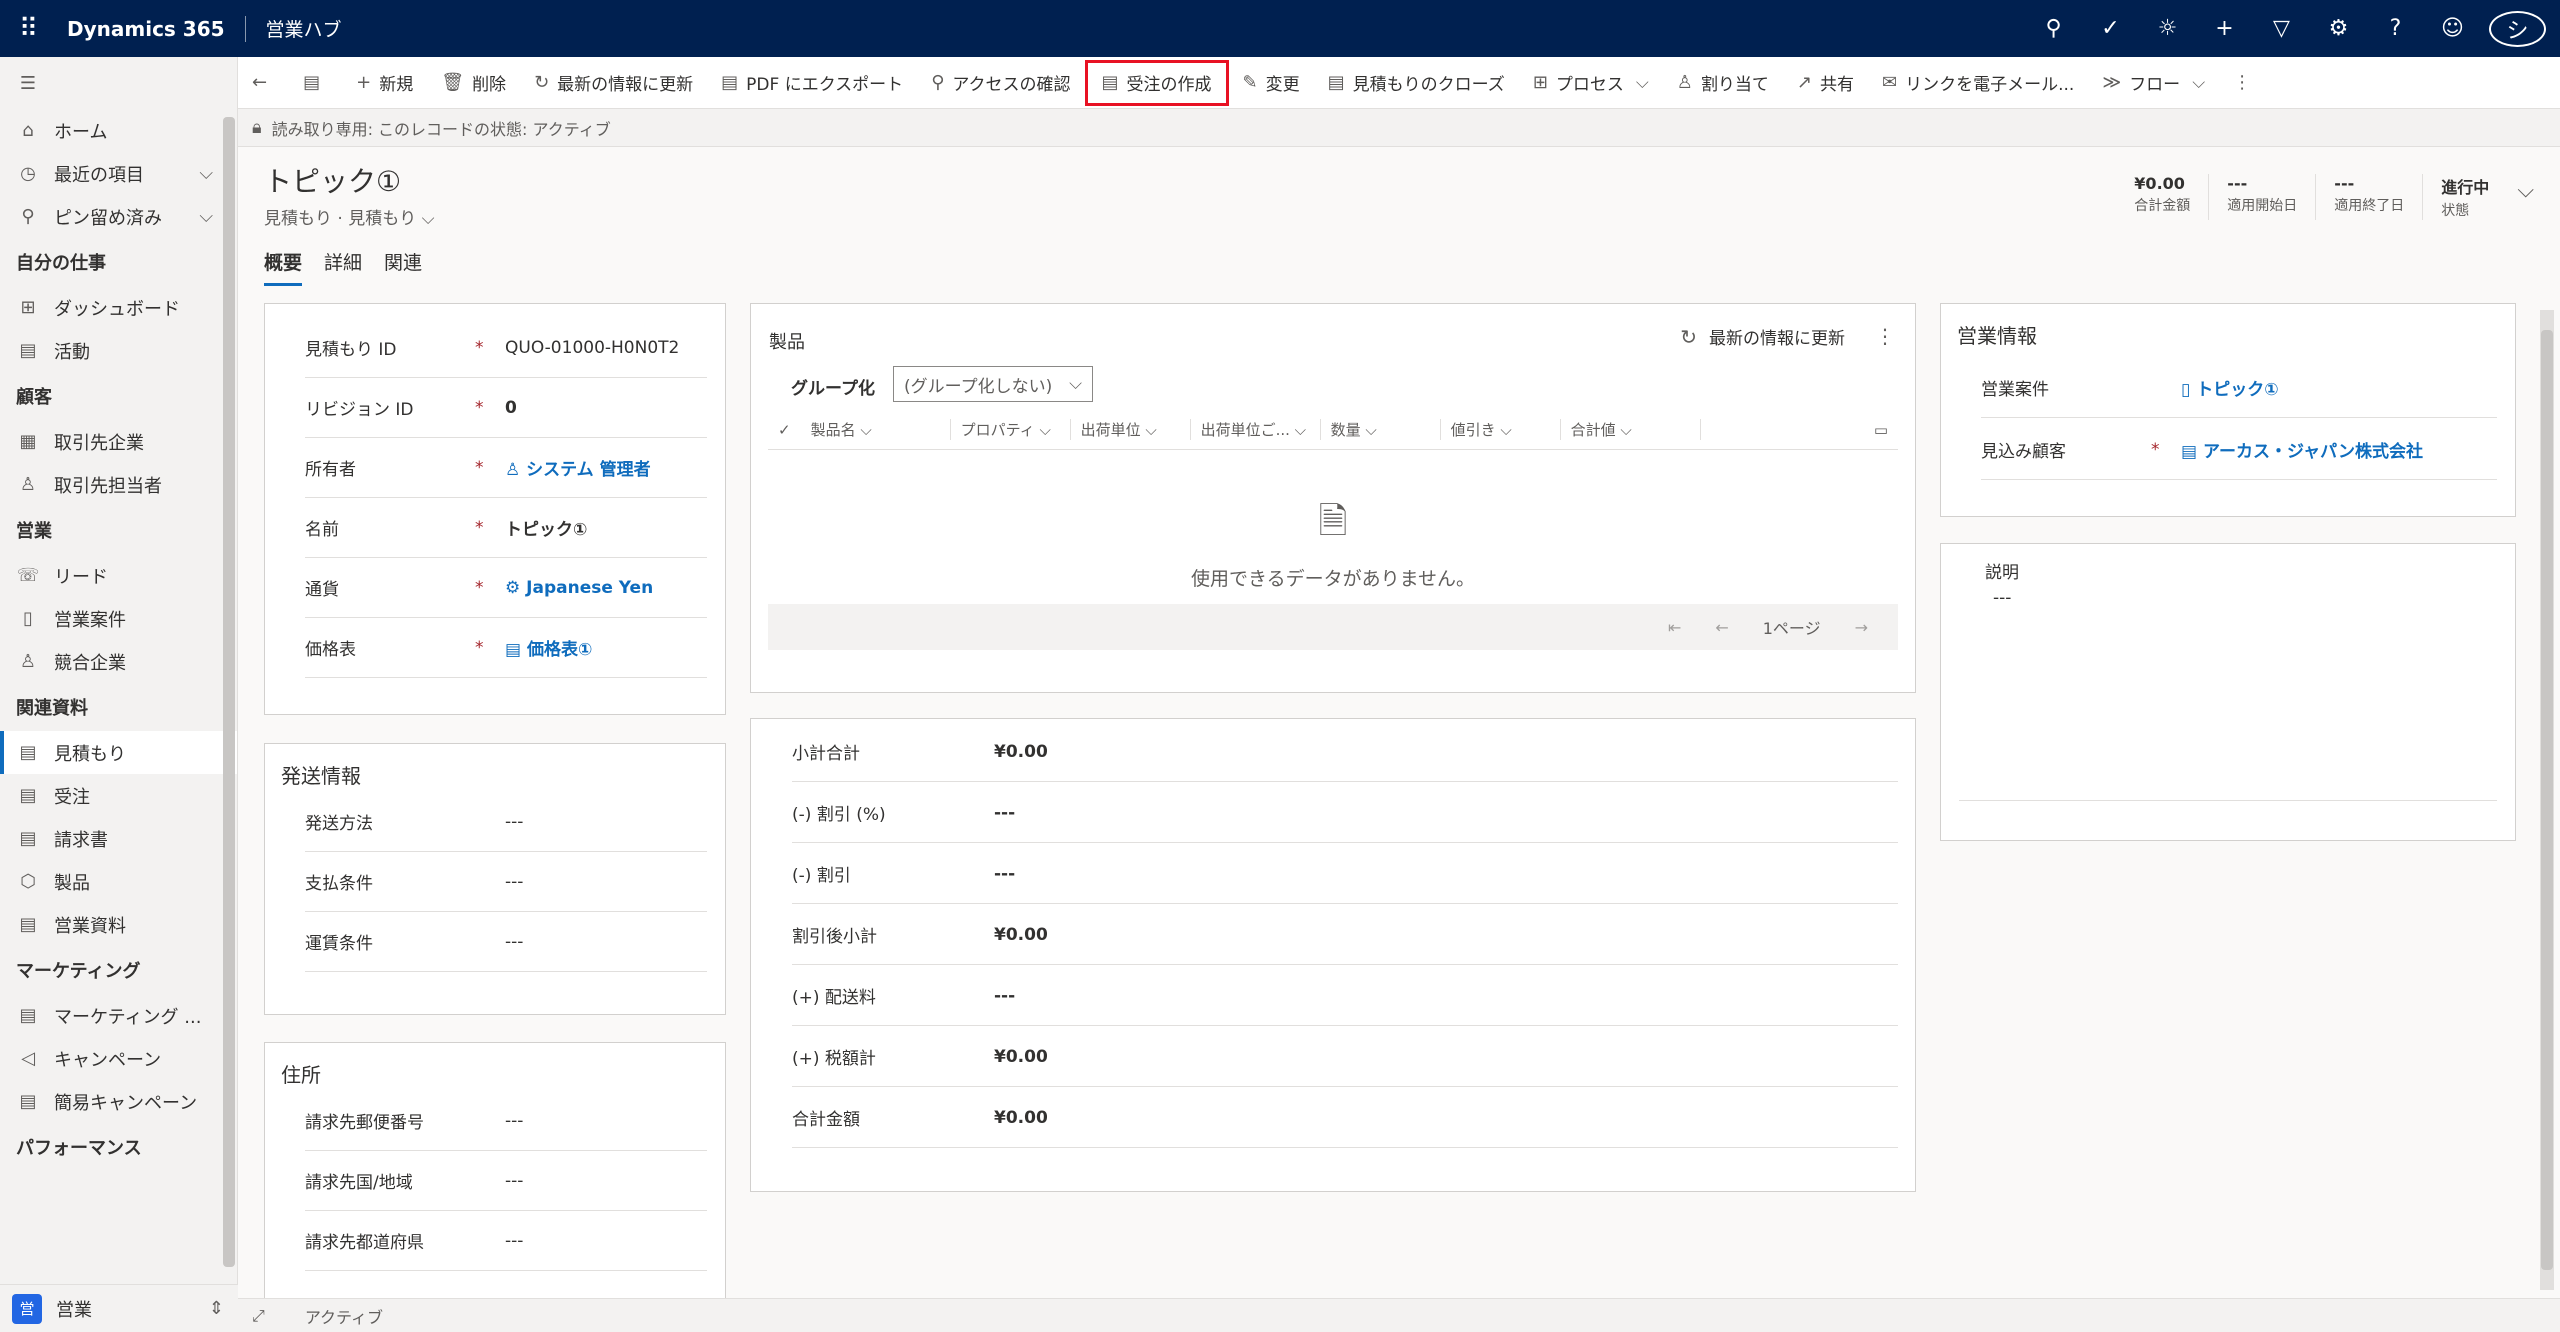  What do you see at coordinates (118, 838) in the screenshot?
I see `sidebar-item: ▤ 請求書` at bounding box center [118, 838].